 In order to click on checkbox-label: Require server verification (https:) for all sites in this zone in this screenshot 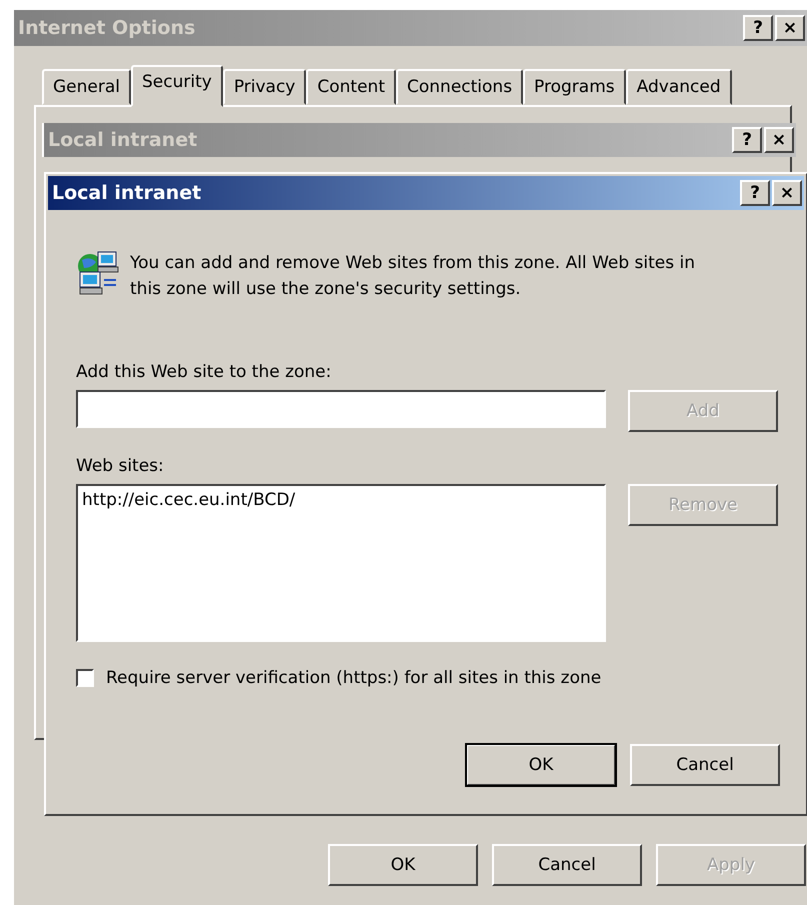, I will do `click(354, 678)`.